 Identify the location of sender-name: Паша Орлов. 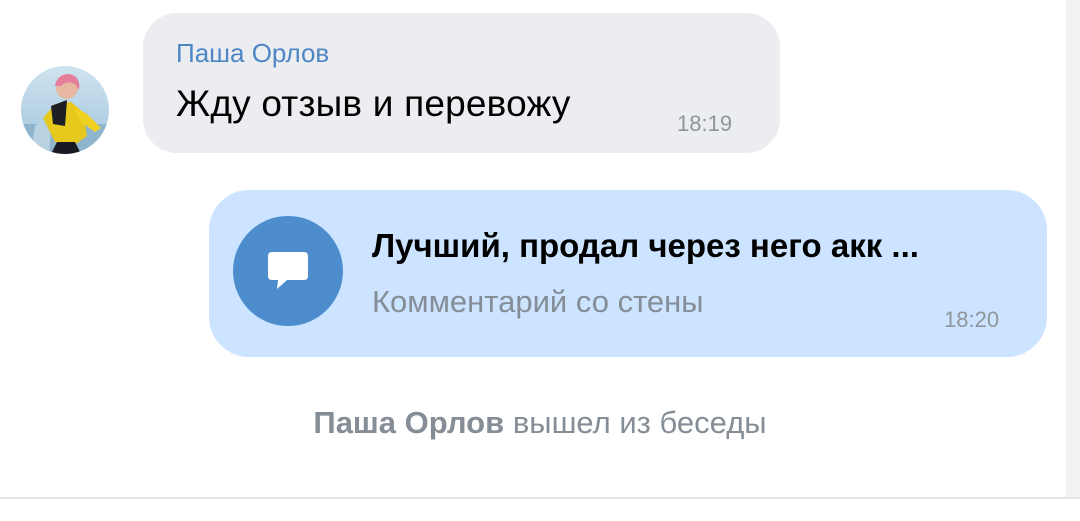
(252, 53).